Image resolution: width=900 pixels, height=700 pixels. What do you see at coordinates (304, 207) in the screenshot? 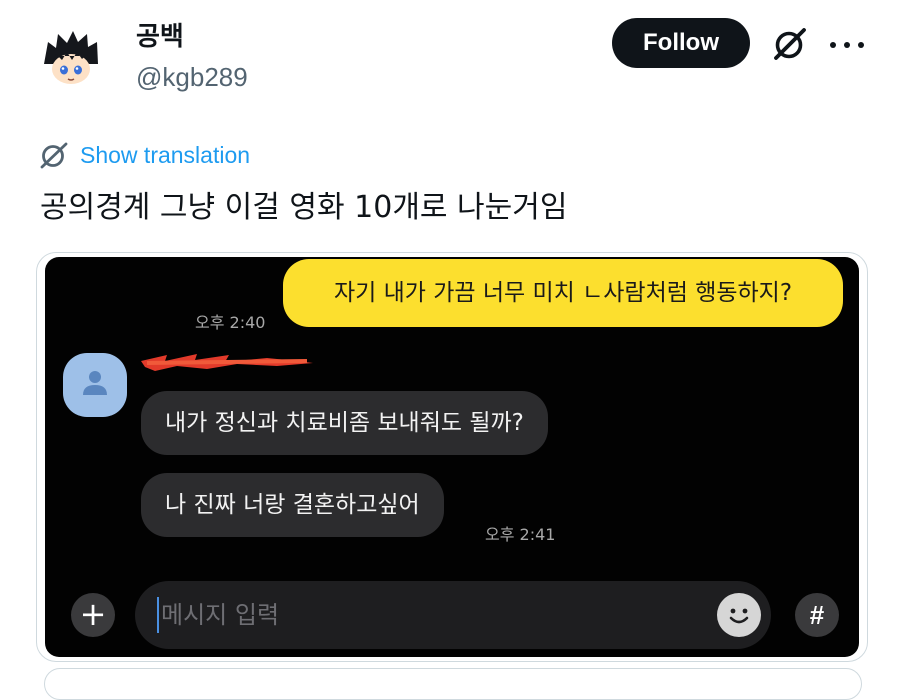
I see `tweet-text: 공의경계 그냥 이걸 영화 10개로 나눈거임` at bounding box center [304, 207].